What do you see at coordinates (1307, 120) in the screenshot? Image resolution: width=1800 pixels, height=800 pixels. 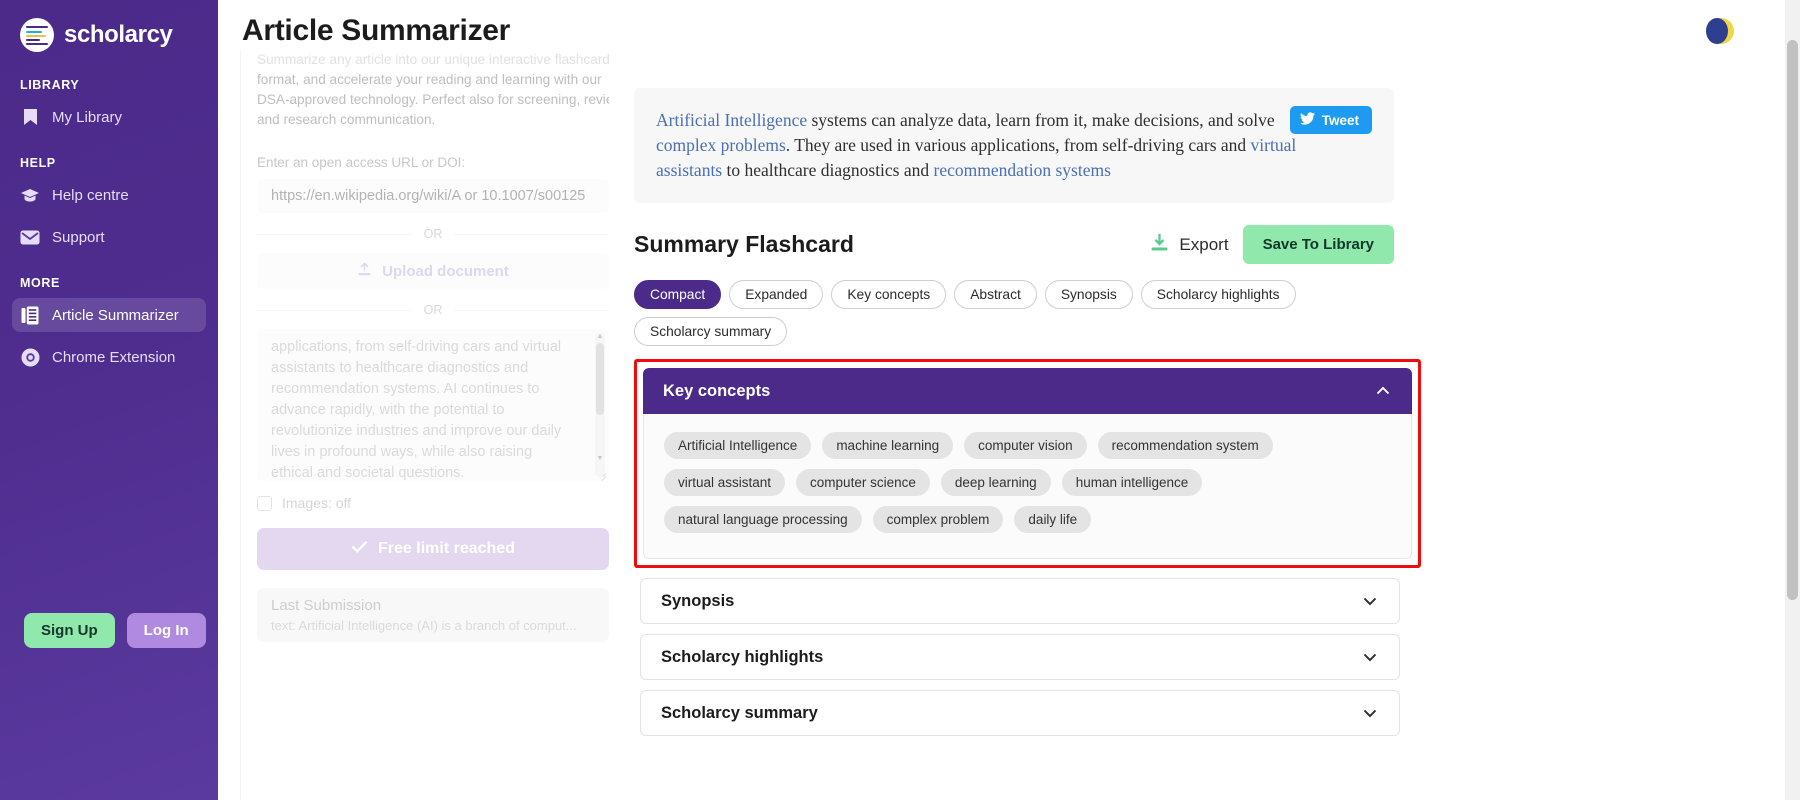 I see `twitter-bird-icon` at bounding box center [1307, 120].